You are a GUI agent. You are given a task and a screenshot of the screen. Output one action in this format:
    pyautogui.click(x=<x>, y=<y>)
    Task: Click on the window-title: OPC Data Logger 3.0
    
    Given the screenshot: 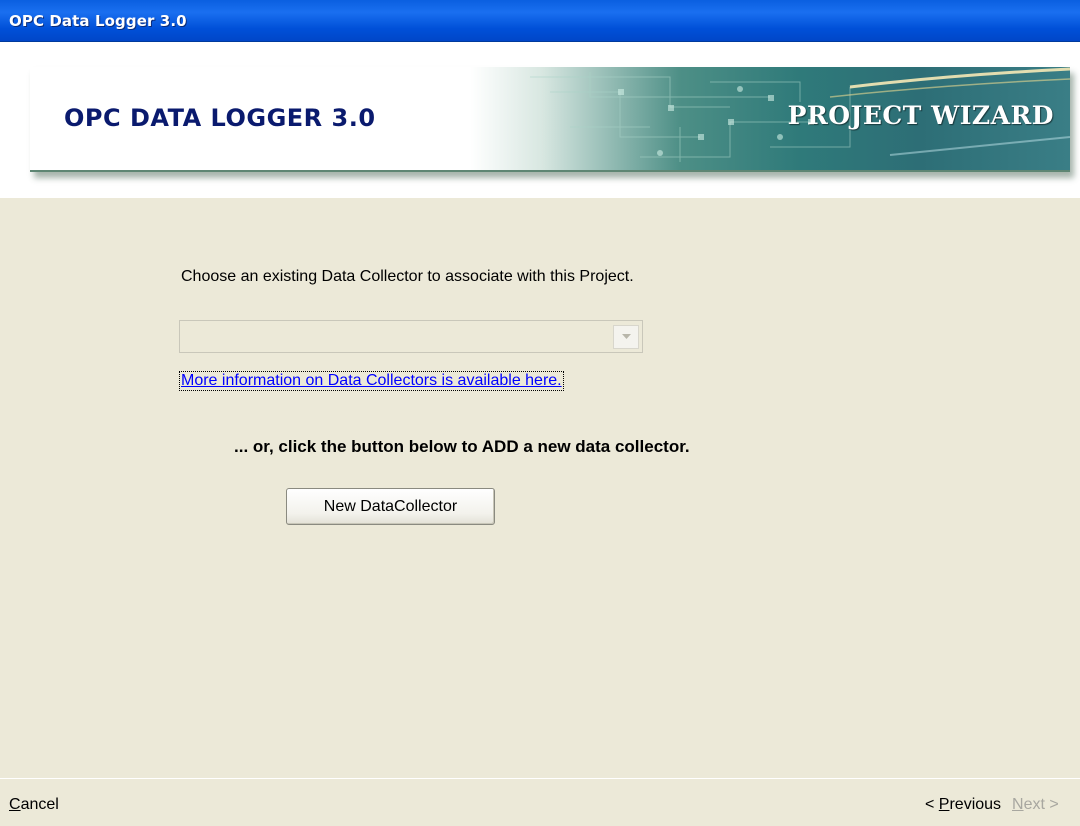 What is the action you would take?
    pyautogui.click(x=98, y=21)
    